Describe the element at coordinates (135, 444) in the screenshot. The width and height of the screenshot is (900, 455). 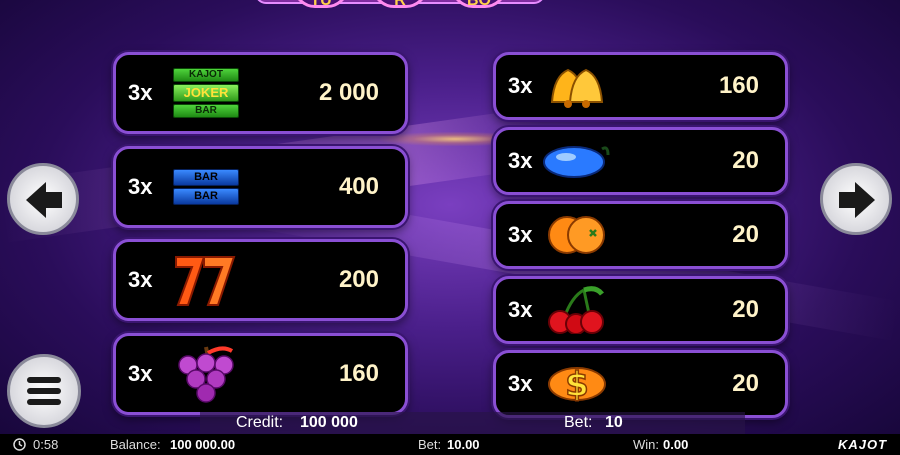
I see `balance-label: Balance:` at that location.